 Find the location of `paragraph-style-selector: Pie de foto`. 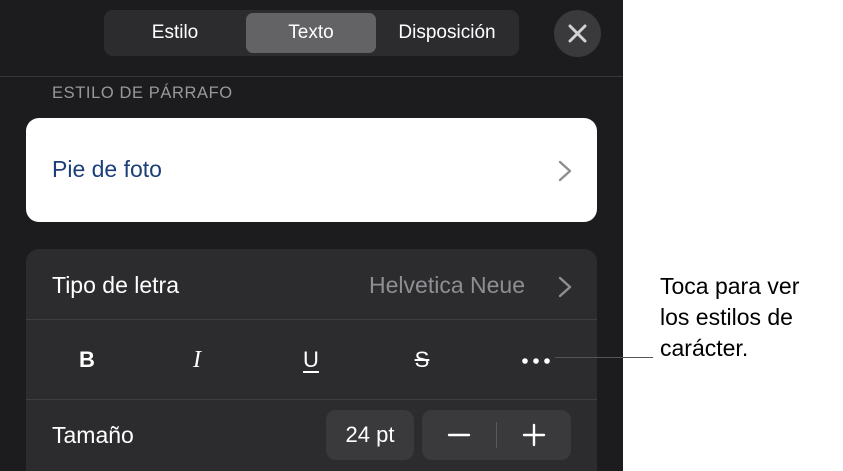

paragraph-style-selector: Pie de foto is located at coordinates (311, 170).